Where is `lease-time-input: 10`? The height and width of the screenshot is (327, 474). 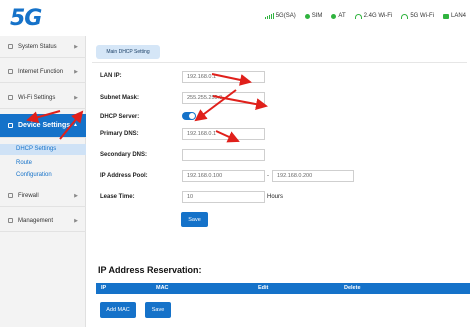 lease-time-input: 10 is located at coordinates (223, 197).